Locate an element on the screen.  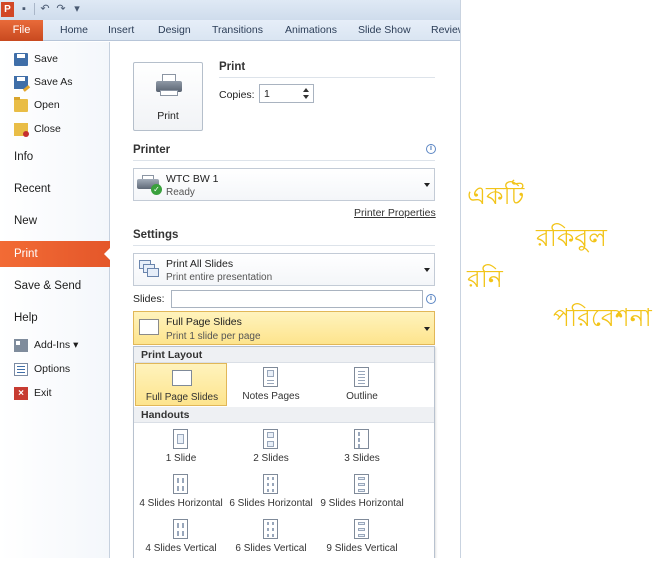
print-button: Print is located at coordinates (168, 96).